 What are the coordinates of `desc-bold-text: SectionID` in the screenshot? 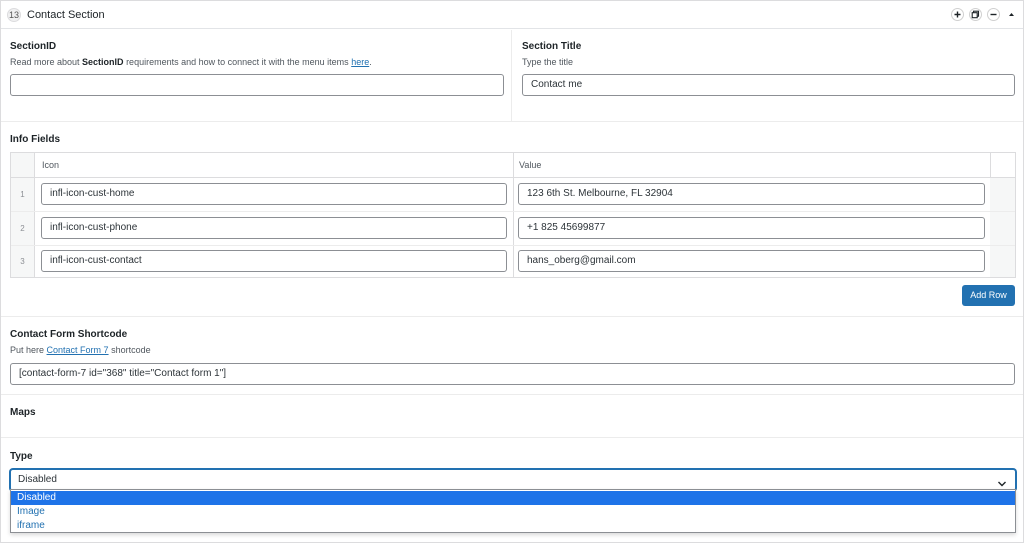 It's located at (103, 62).